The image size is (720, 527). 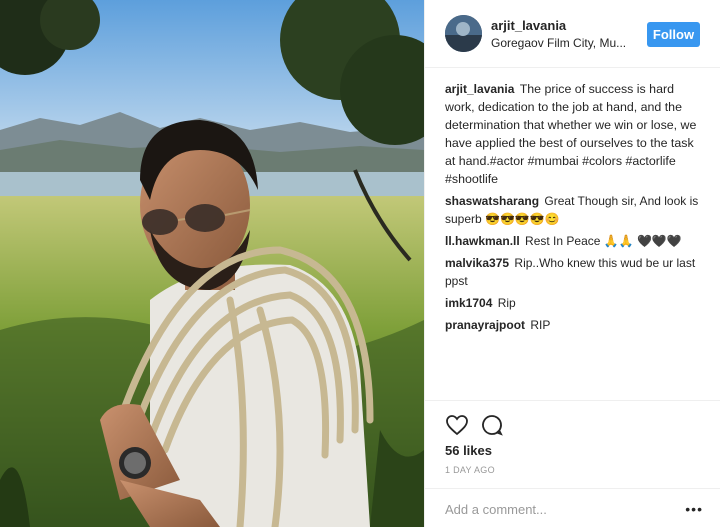 I want to click on post-username: arjit_lavania, so click(x=528, y=25).